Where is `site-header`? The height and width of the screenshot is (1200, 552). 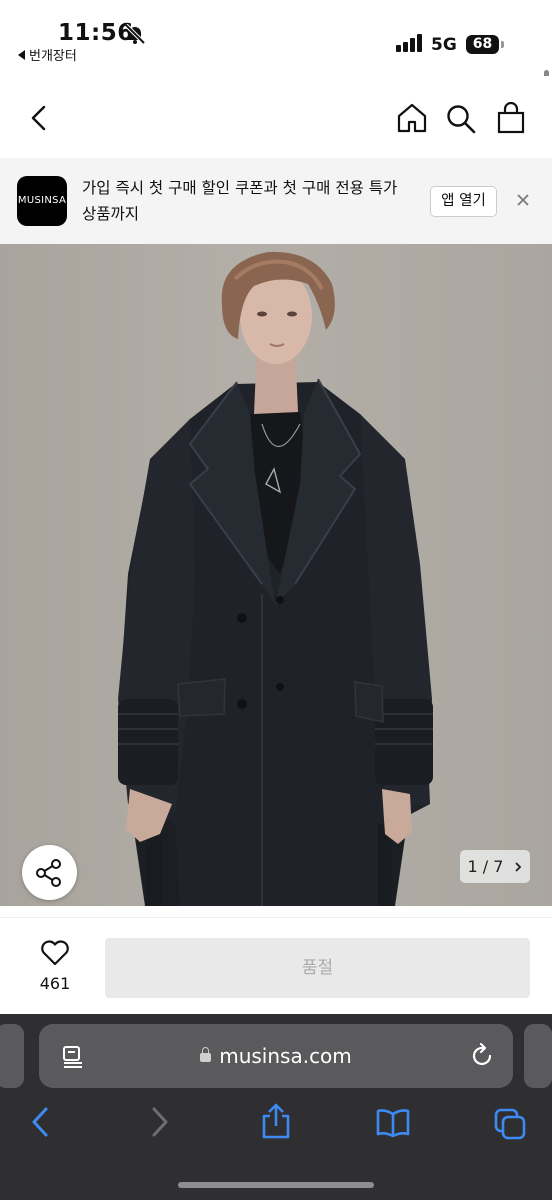 site-header is located at coordinates (276, 117).